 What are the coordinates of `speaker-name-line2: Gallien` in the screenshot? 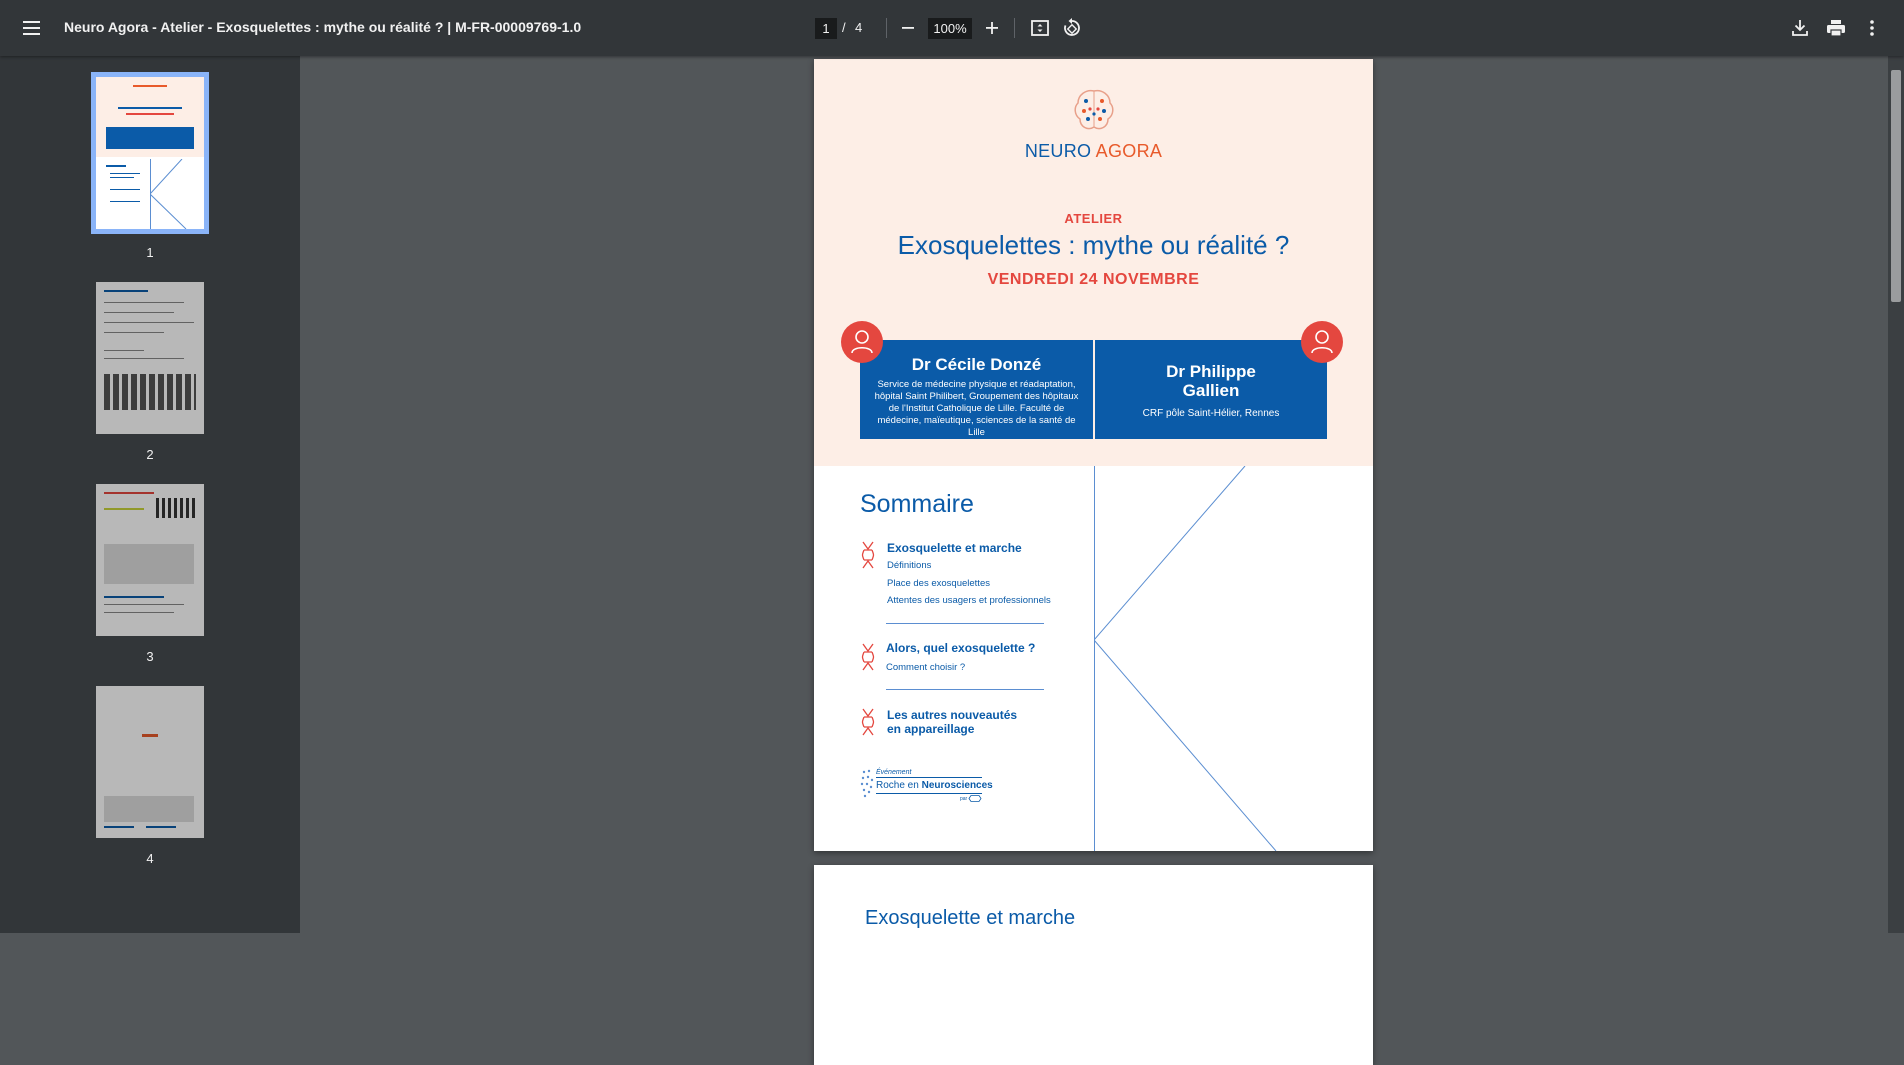 It's located at (1211, 390).